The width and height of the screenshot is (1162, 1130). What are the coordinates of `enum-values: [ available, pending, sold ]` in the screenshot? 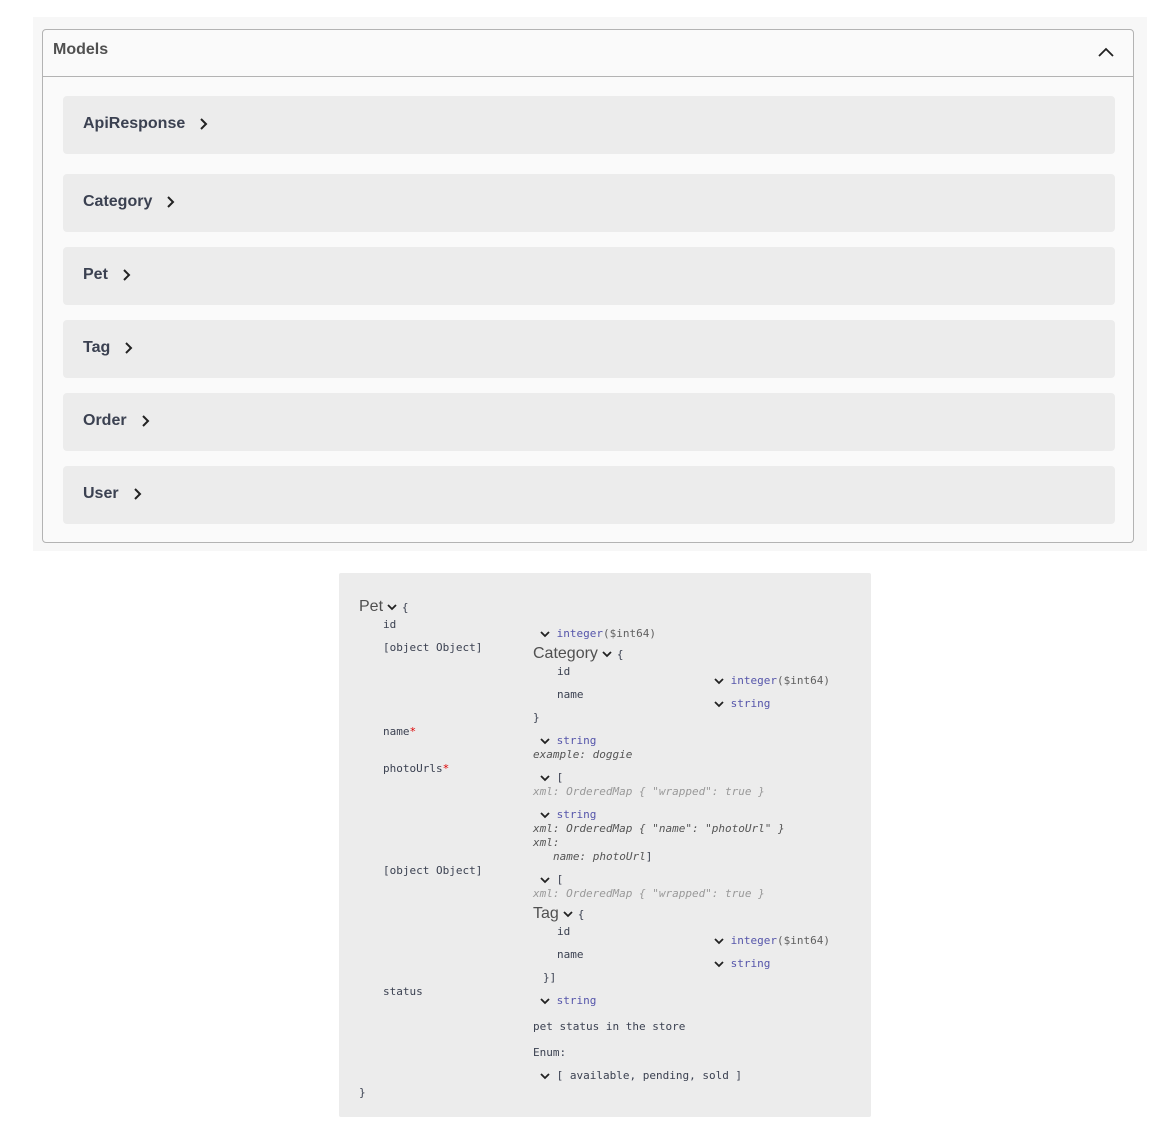 It's located at (641, 1075).